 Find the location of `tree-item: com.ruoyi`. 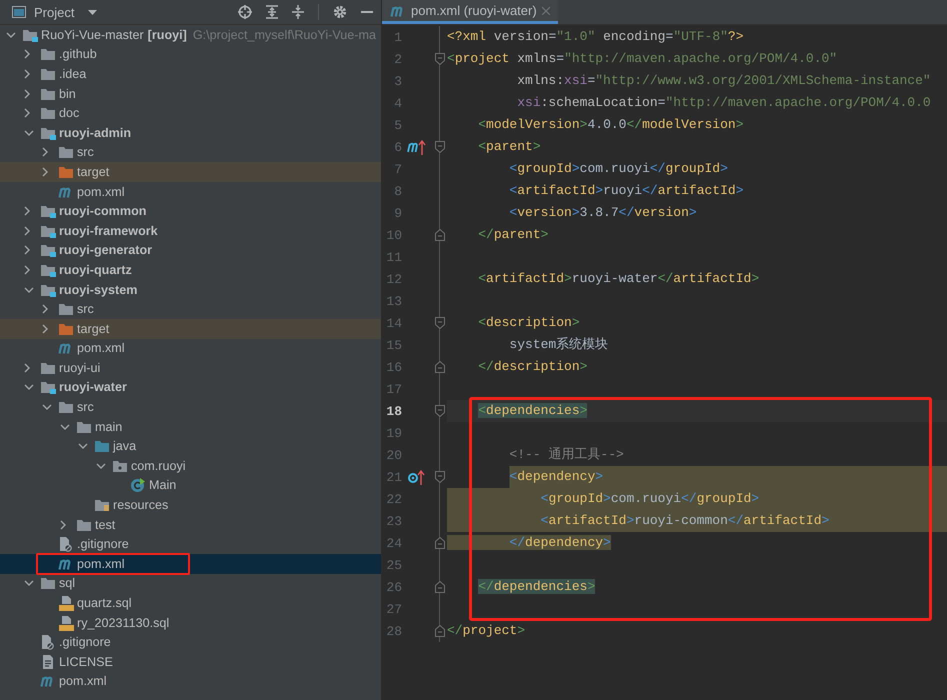

tree-item: com.ruoyi is located at coordinates (190, 466).